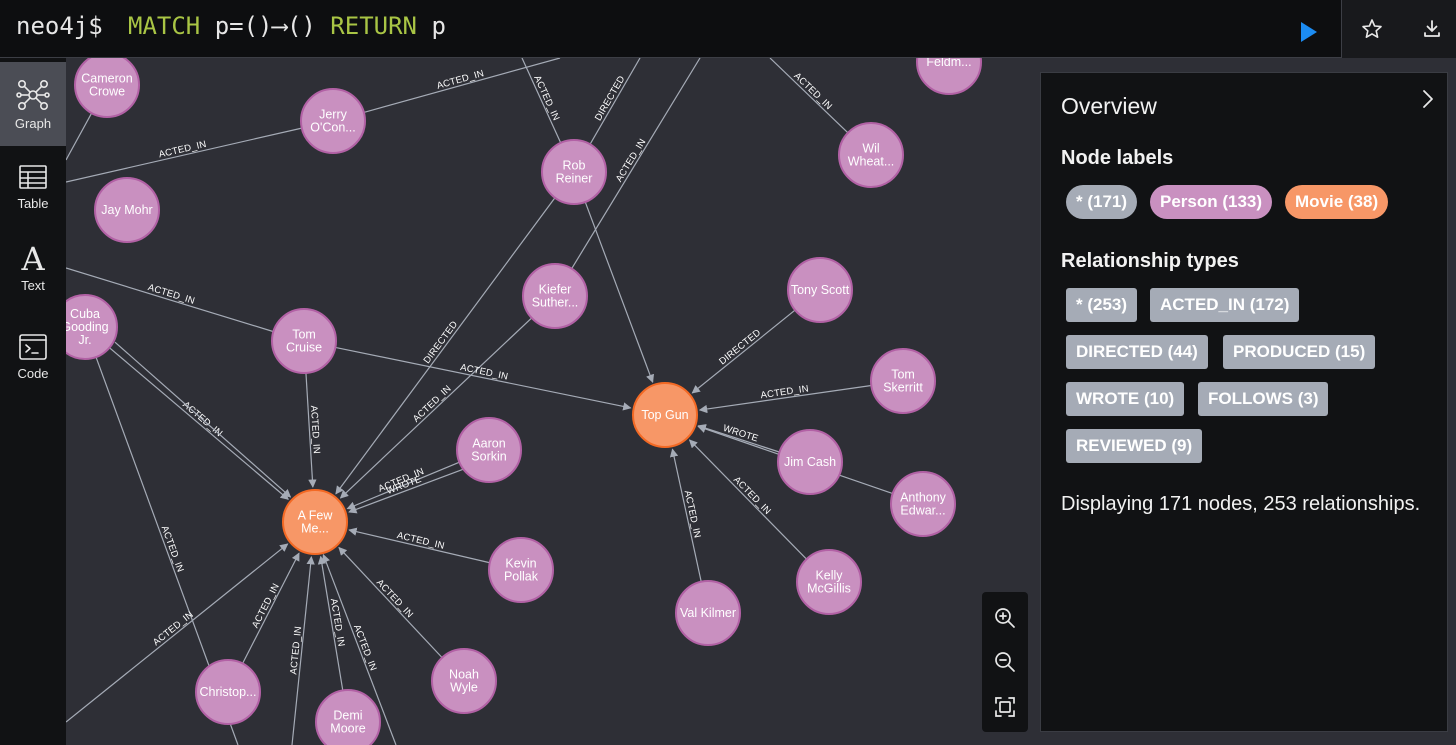  I want to click on node-caption: Noah, so click(464, 675).